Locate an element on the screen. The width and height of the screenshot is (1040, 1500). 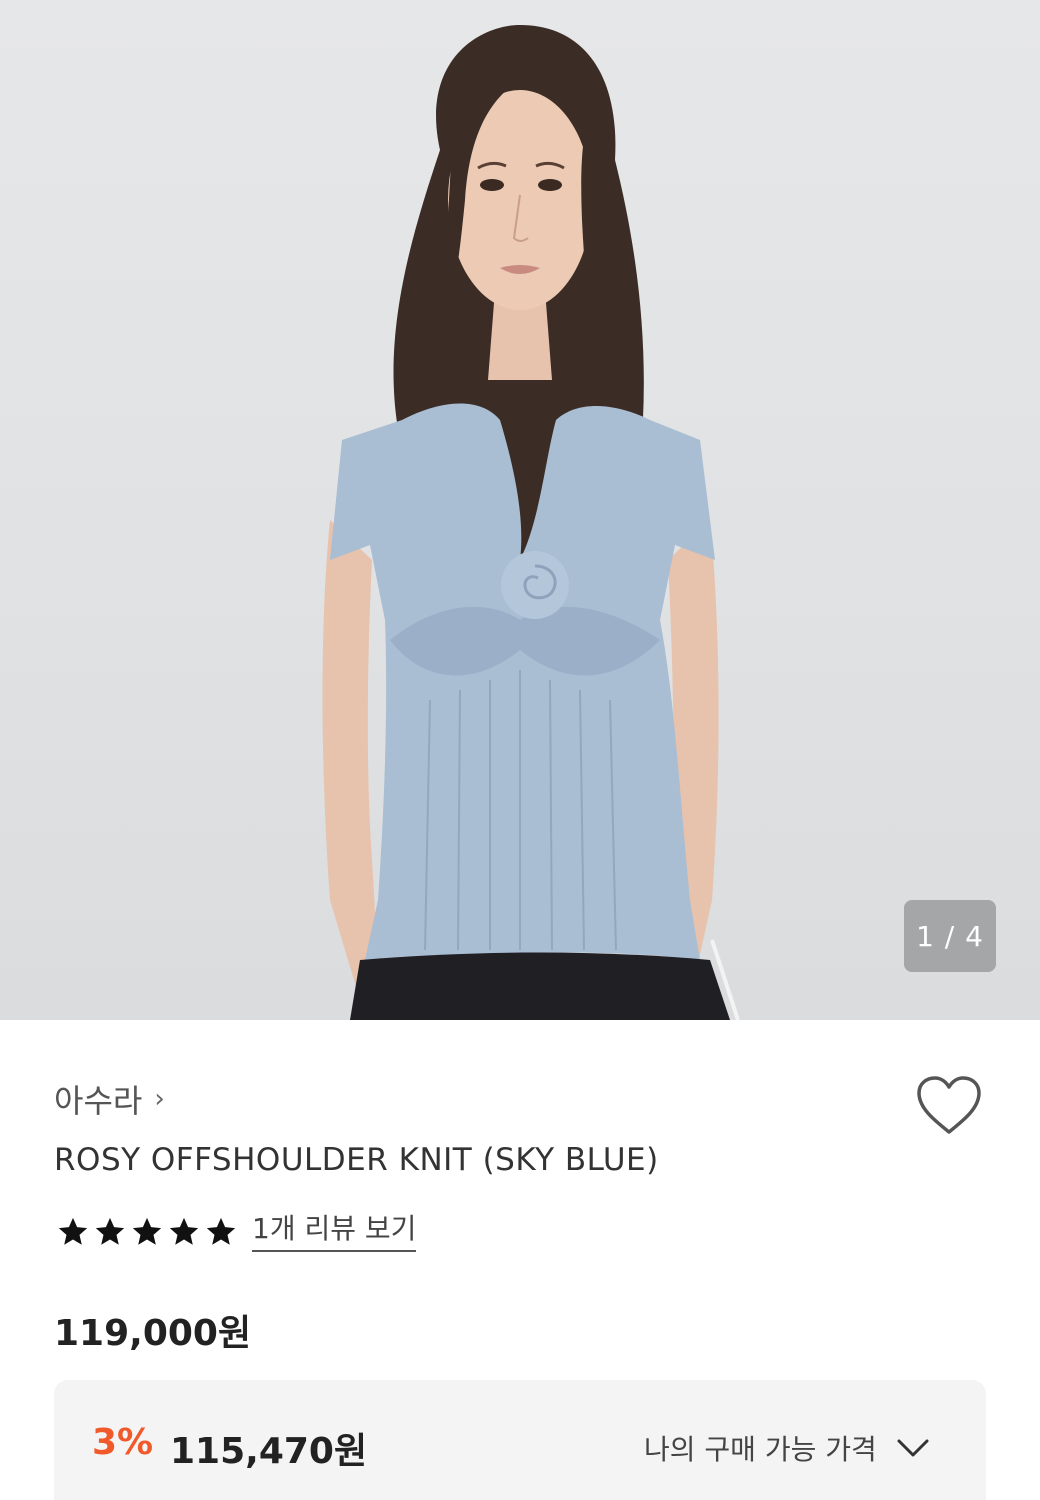
original-price: 119,000원 is located at coordinates (153, 1333).